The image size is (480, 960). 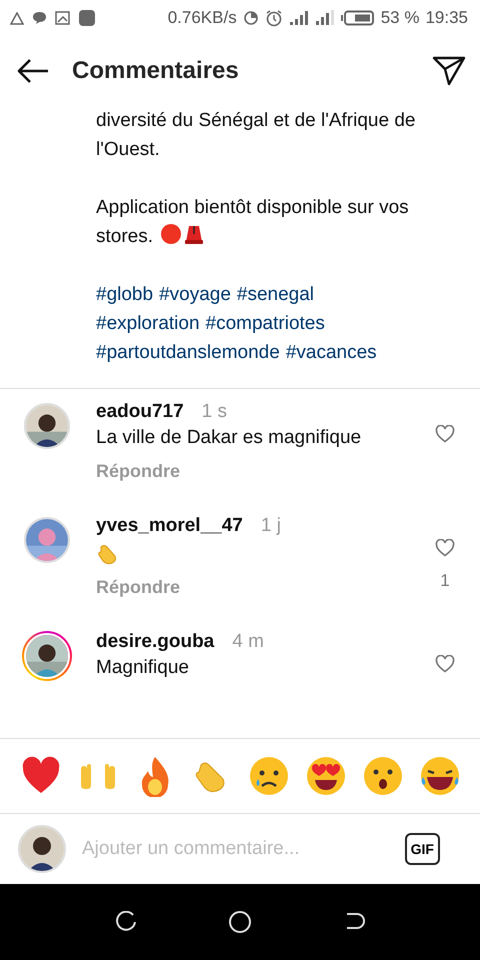 I want to click on like-count: 1, so click(x=445, y=581).